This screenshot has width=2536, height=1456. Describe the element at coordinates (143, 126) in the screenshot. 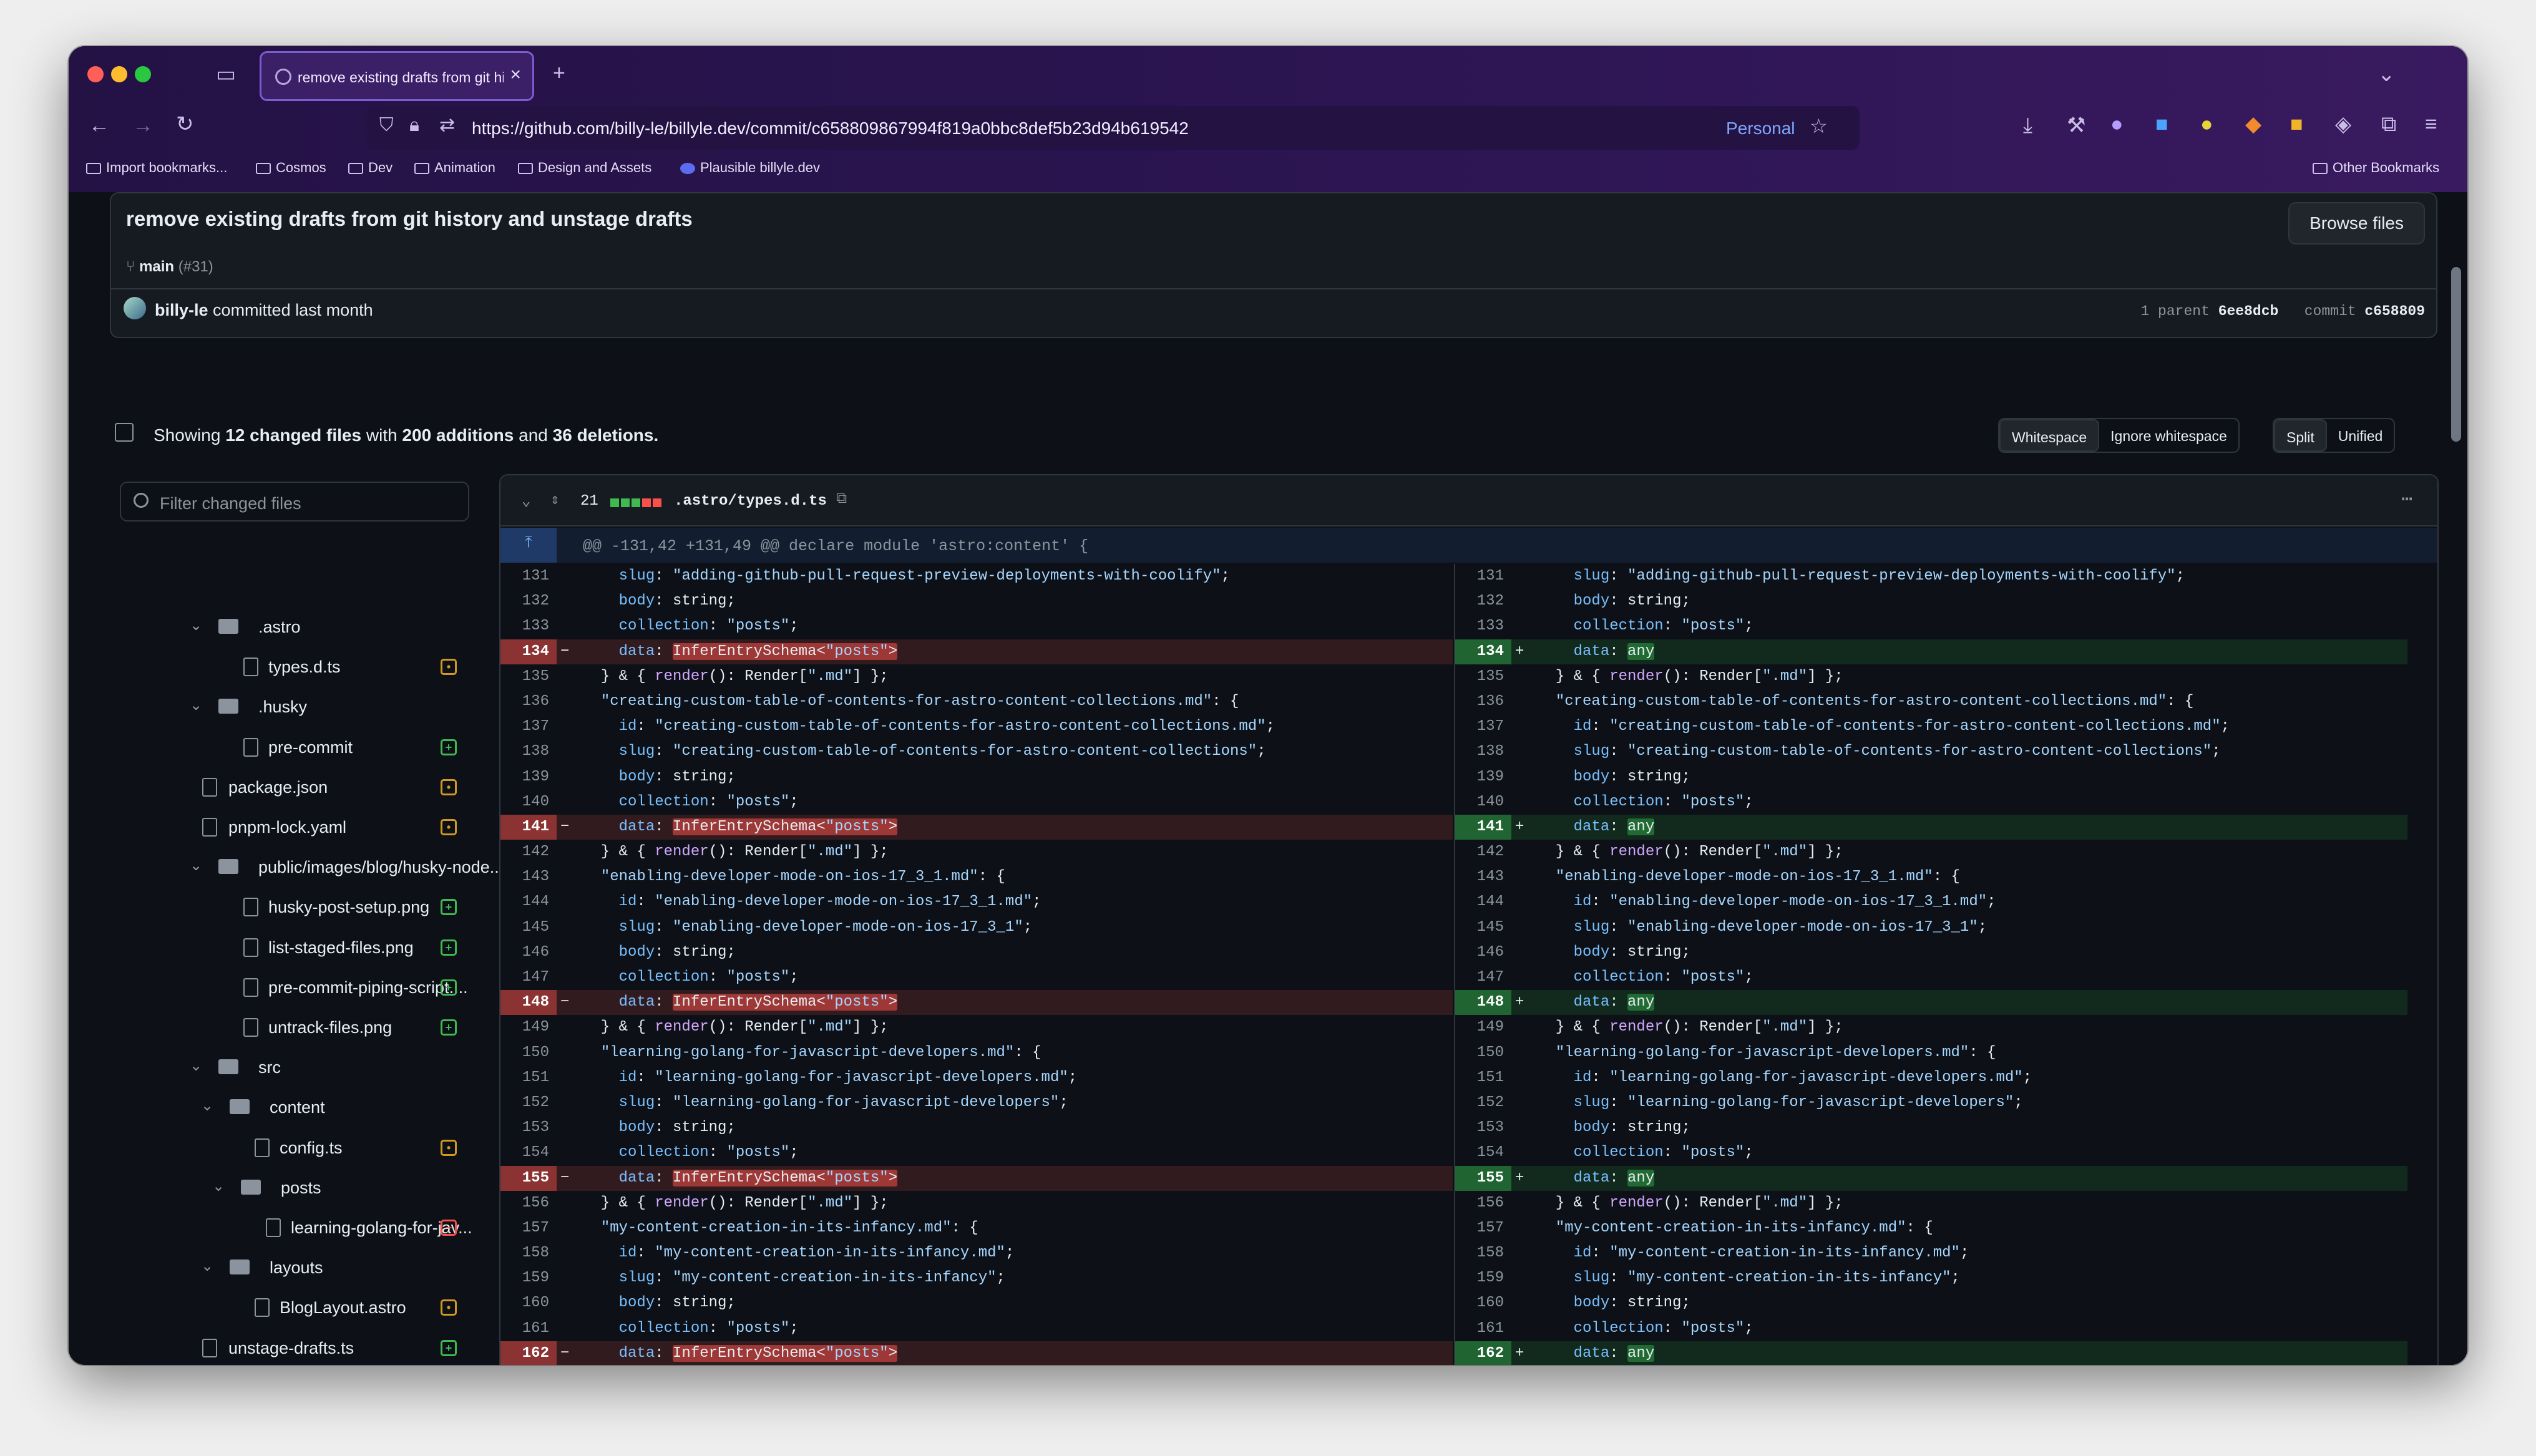

I see `forward-icon: →` at that location.